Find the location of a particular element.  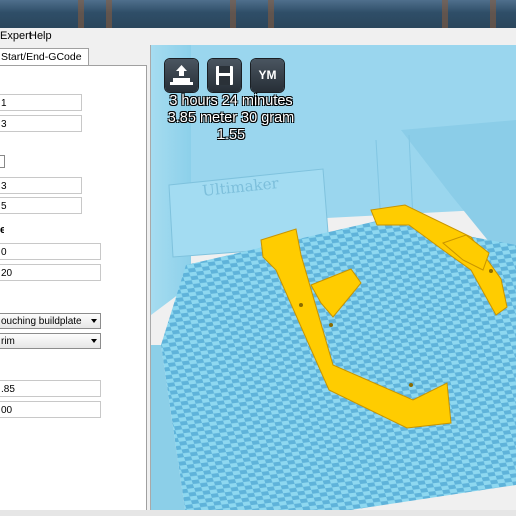

window-titlebar is located at coordinates (258, 14).